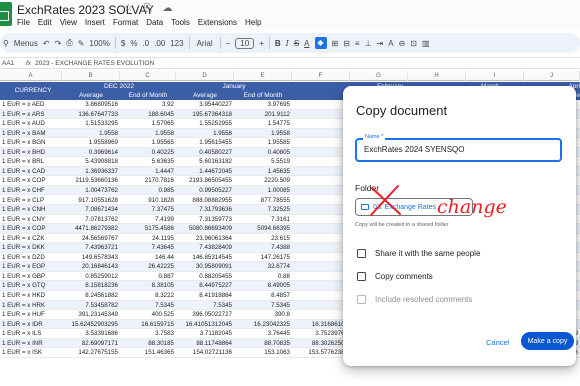  Describe the element at coordinates (262, 219) in the screenshot. I see `rate-cell: 7.3161` at that location.